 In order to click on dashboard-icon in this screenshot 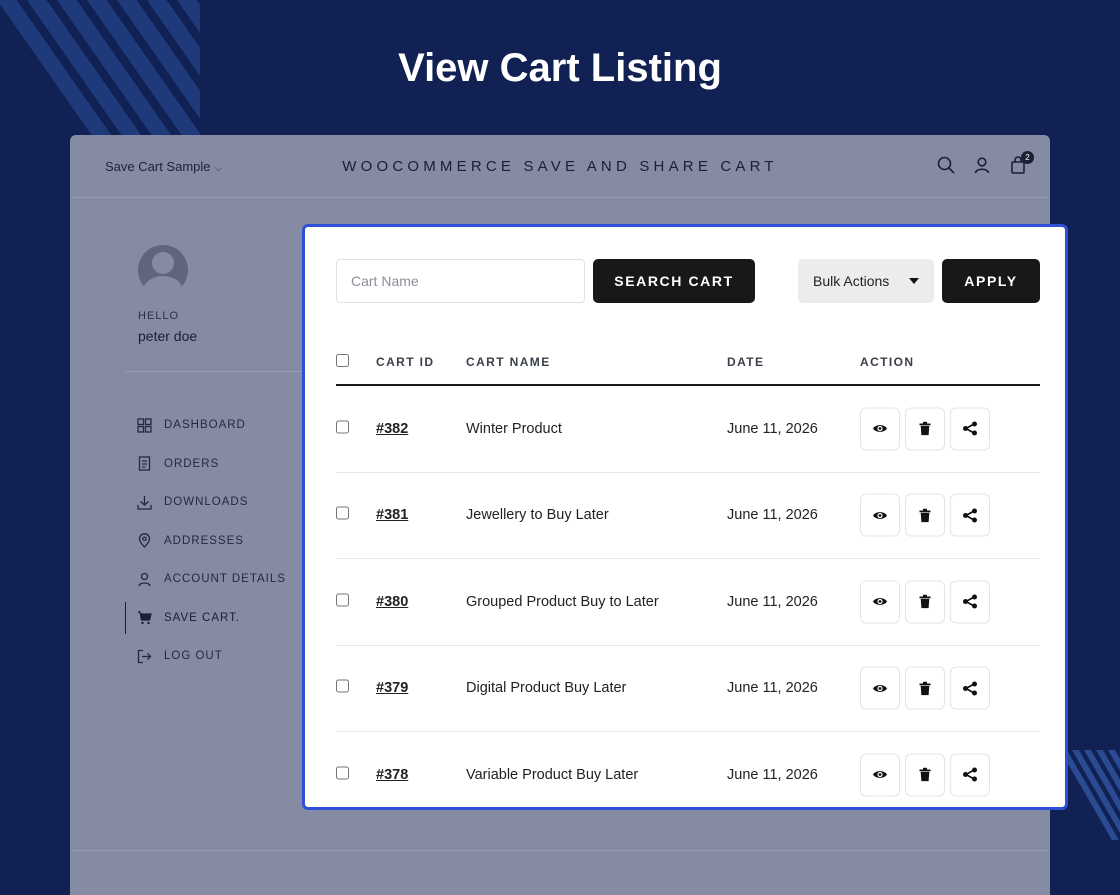, I will do `click(144, 425)`.